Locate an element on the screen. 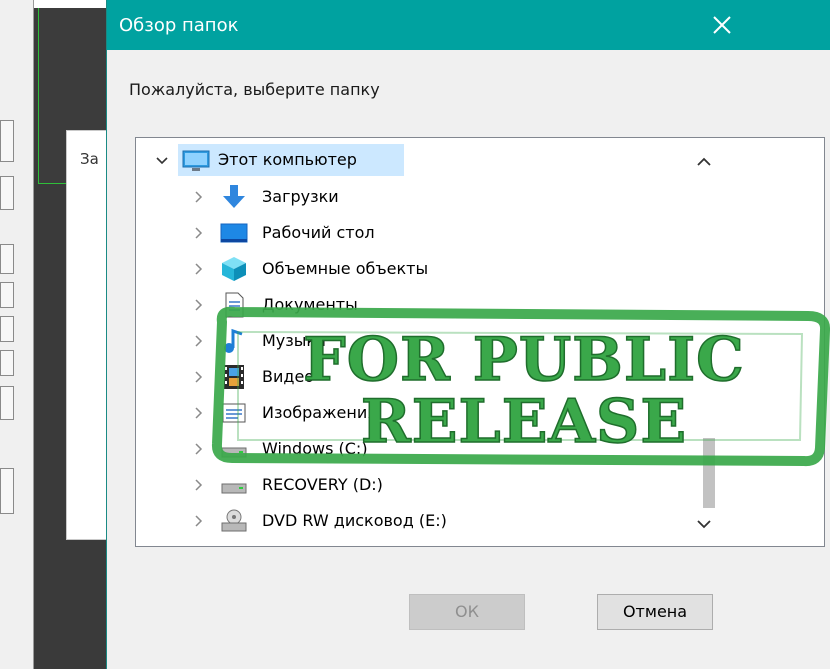  tree-item-label: DVD RW дисковод (E:) is located at coordinates (354, 520).